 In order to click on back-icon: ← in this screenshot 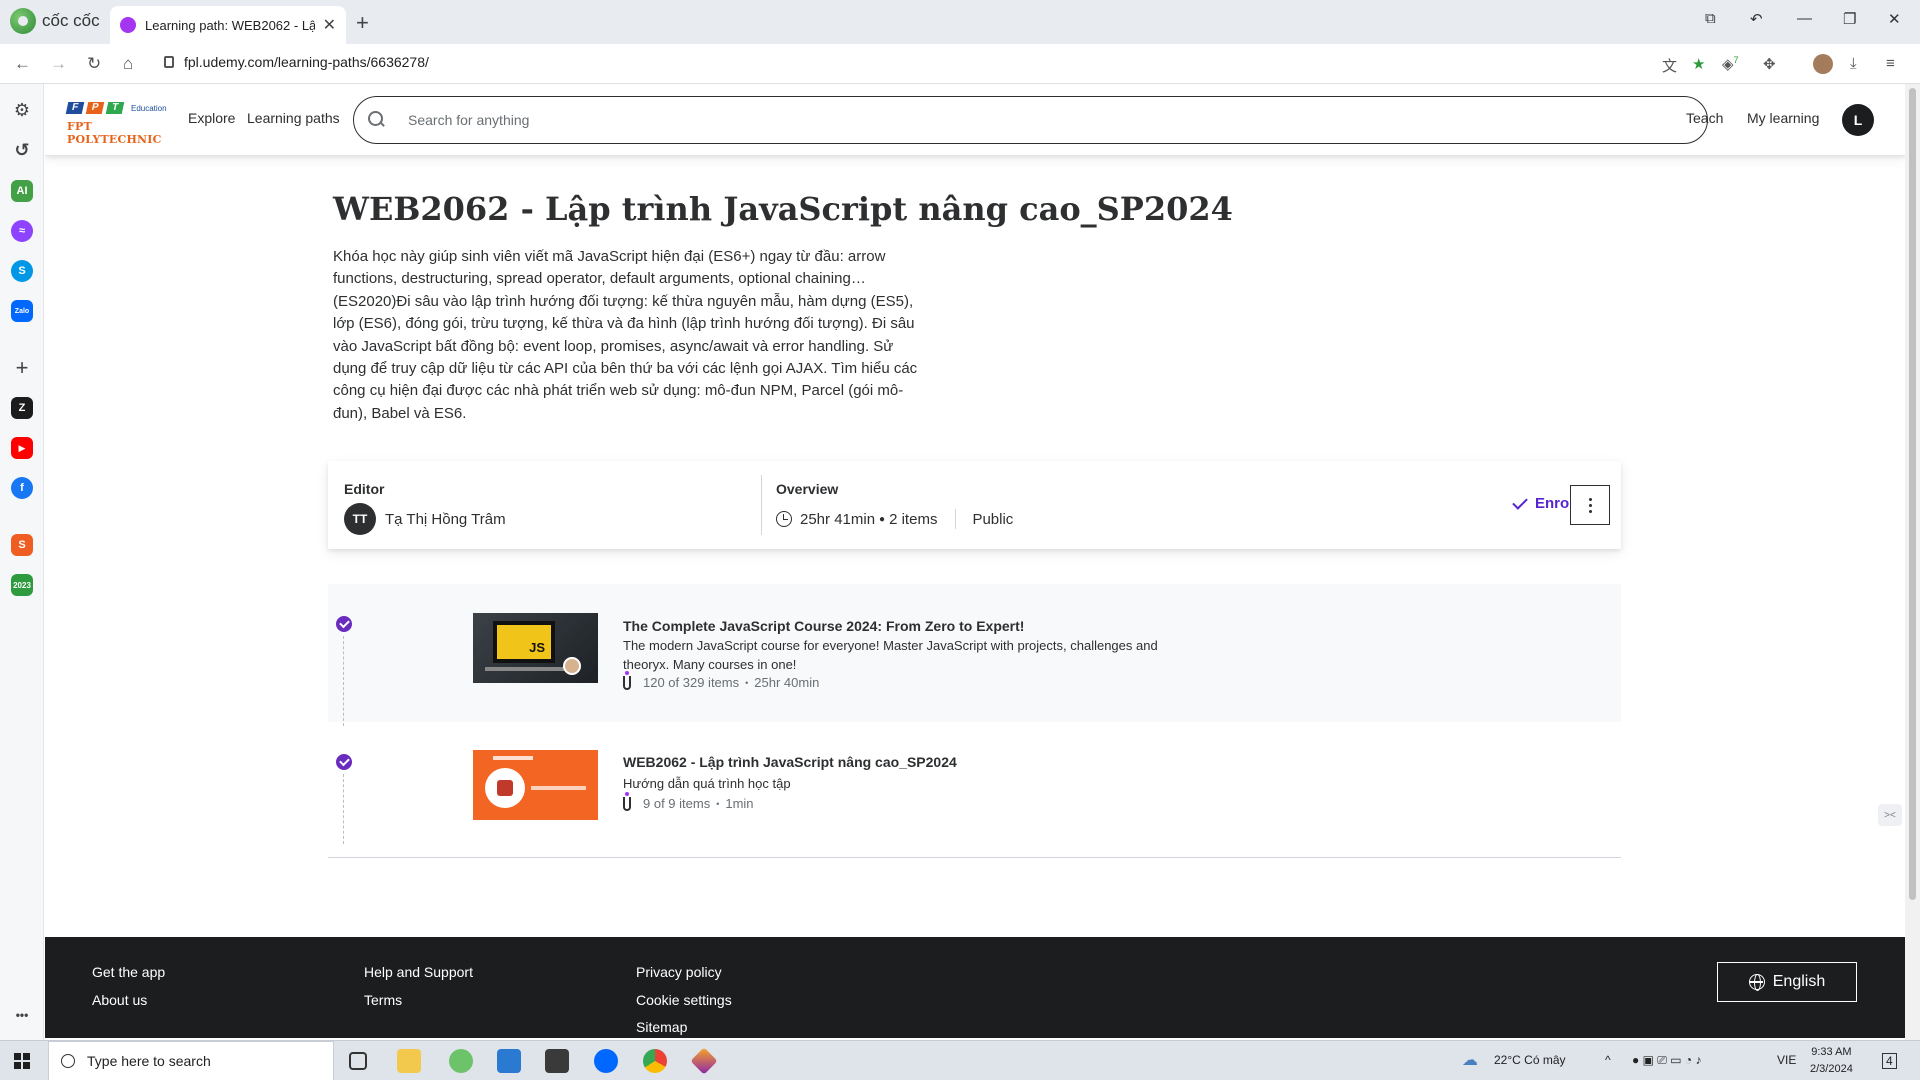, I will do `click(22, 64)`.